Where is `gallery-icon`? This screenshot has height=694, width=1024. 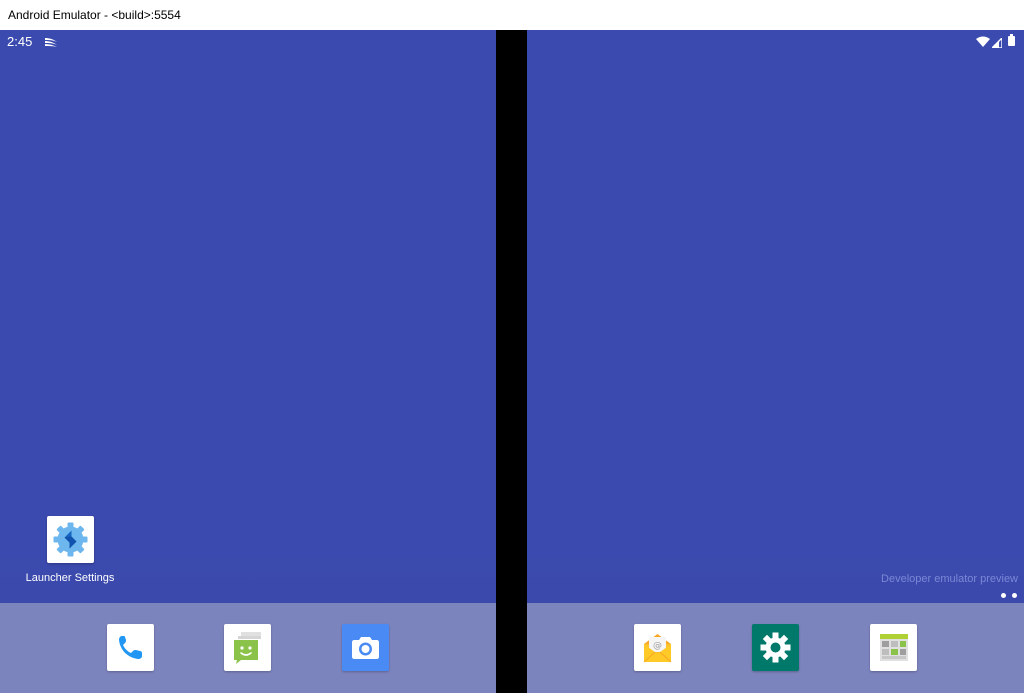 gallery-icon is located at coordinates (894, 647).